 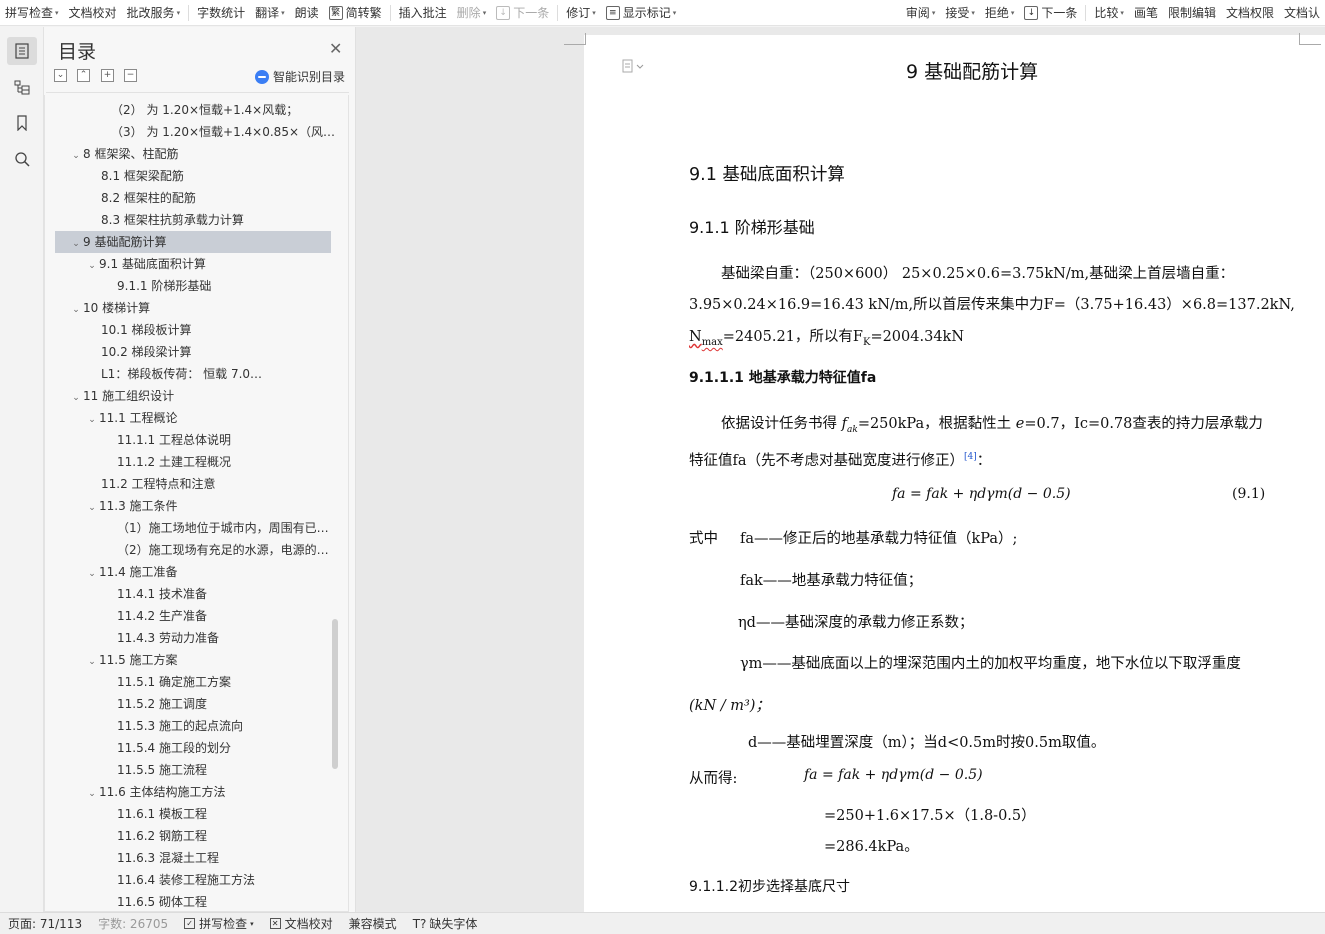 What do you see at coordinates (162, 836) in the screenshot?
I see `toc-item-label: 11.6.2 钢筋工程` at bounding box center [162, 836].